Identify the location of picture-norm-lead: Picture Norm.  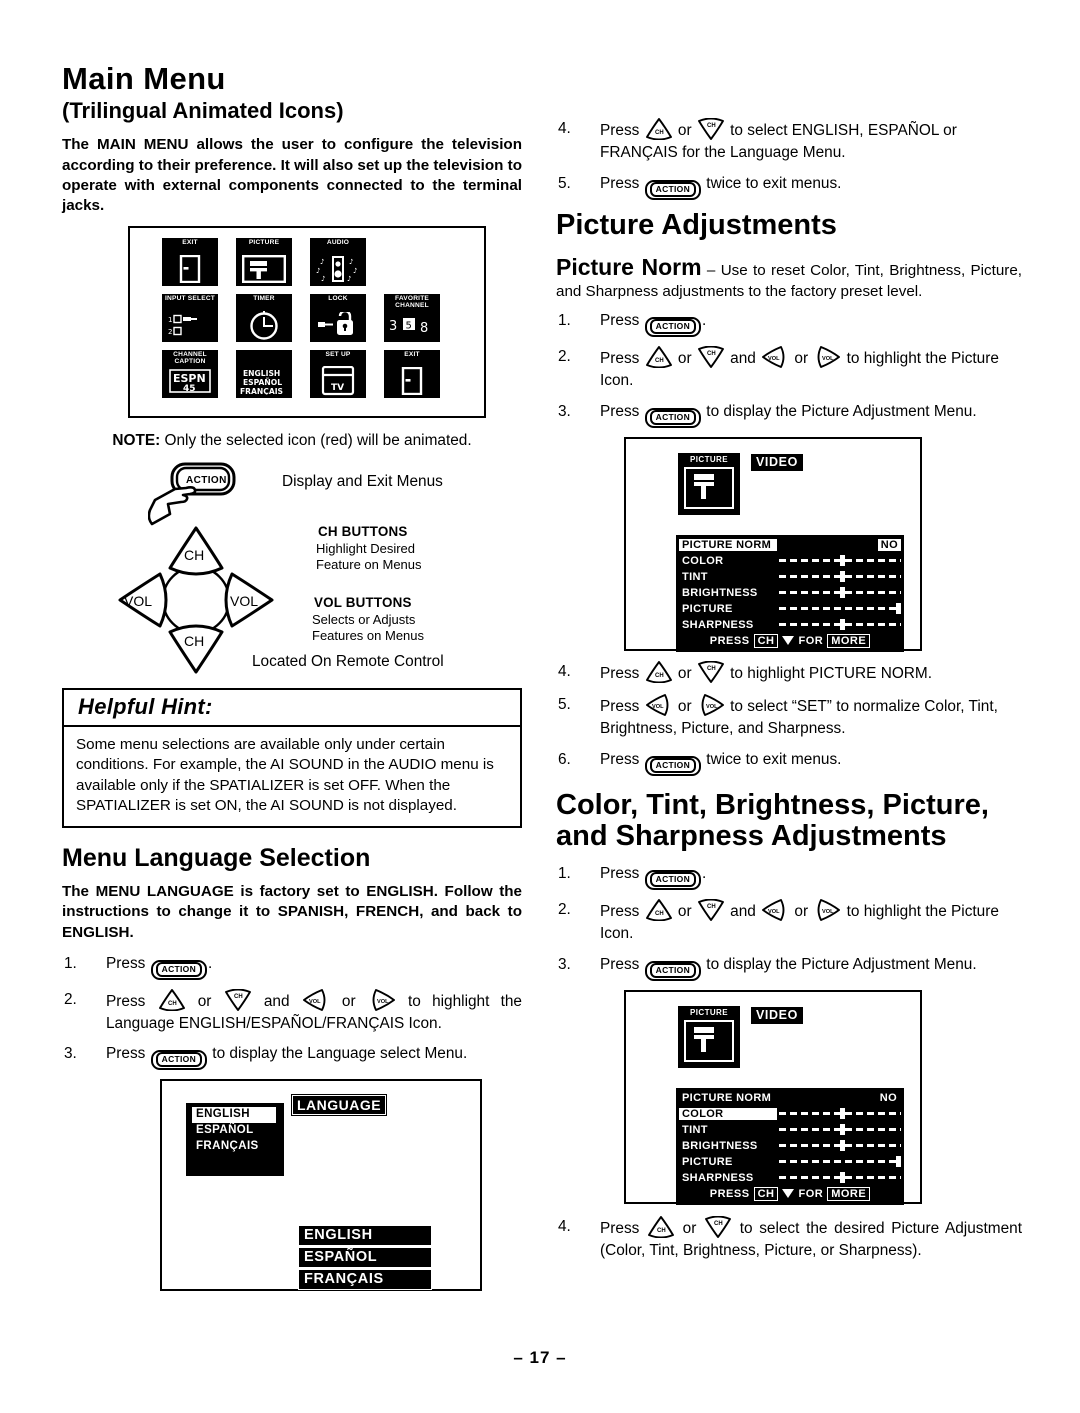
(629, 266).